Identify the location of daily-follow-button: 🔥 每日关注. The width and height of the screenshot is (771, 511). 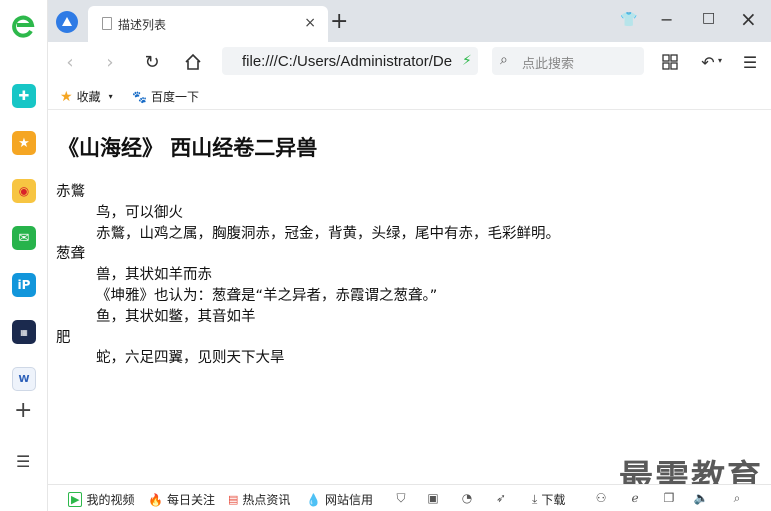
(181, 499).